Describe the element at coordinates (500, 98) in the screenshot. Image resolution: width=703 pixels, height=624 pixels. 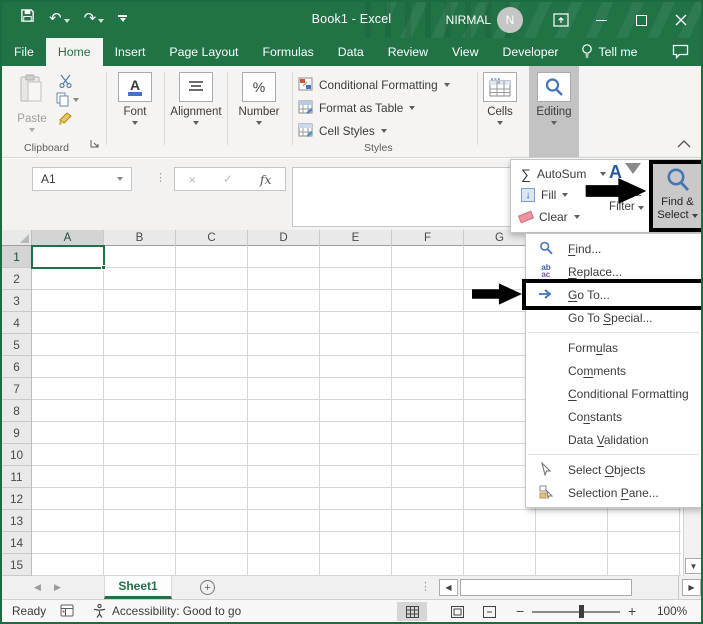
I see `cells-group-button: Cells` at that location.